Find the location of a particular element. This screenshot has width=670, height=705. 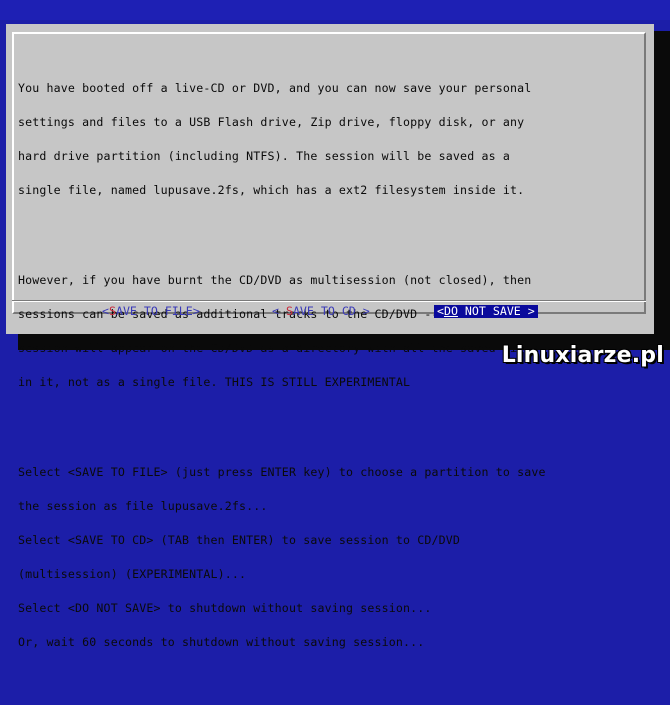

hotkey-letter: DO is located at coordinates (450, 311).